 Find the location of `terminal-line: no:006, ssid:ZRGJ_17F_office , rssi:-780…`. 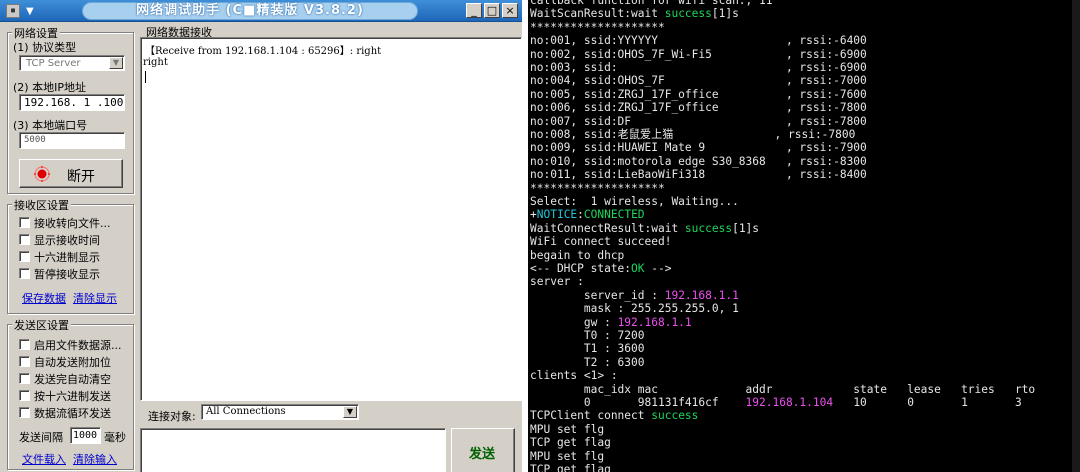

terminal-line: no:006, ssid:ZRGJ_17F_office , rssi:-780… is located at coordinates (698, 107).